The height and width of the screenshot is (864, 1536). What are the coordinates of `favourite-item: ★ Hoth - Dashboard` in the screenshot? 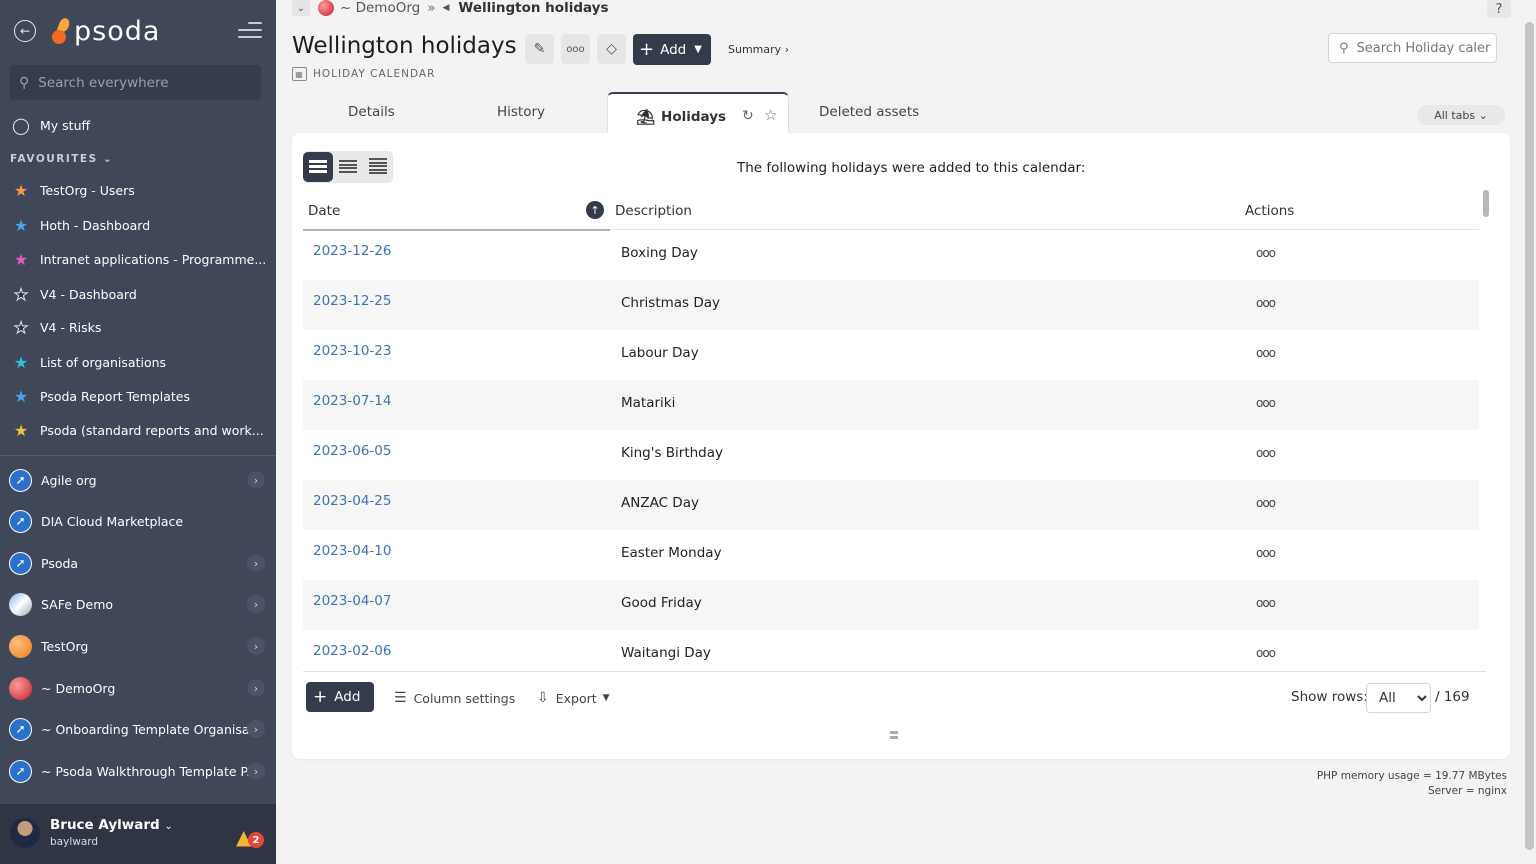 It's located at (80, 225).